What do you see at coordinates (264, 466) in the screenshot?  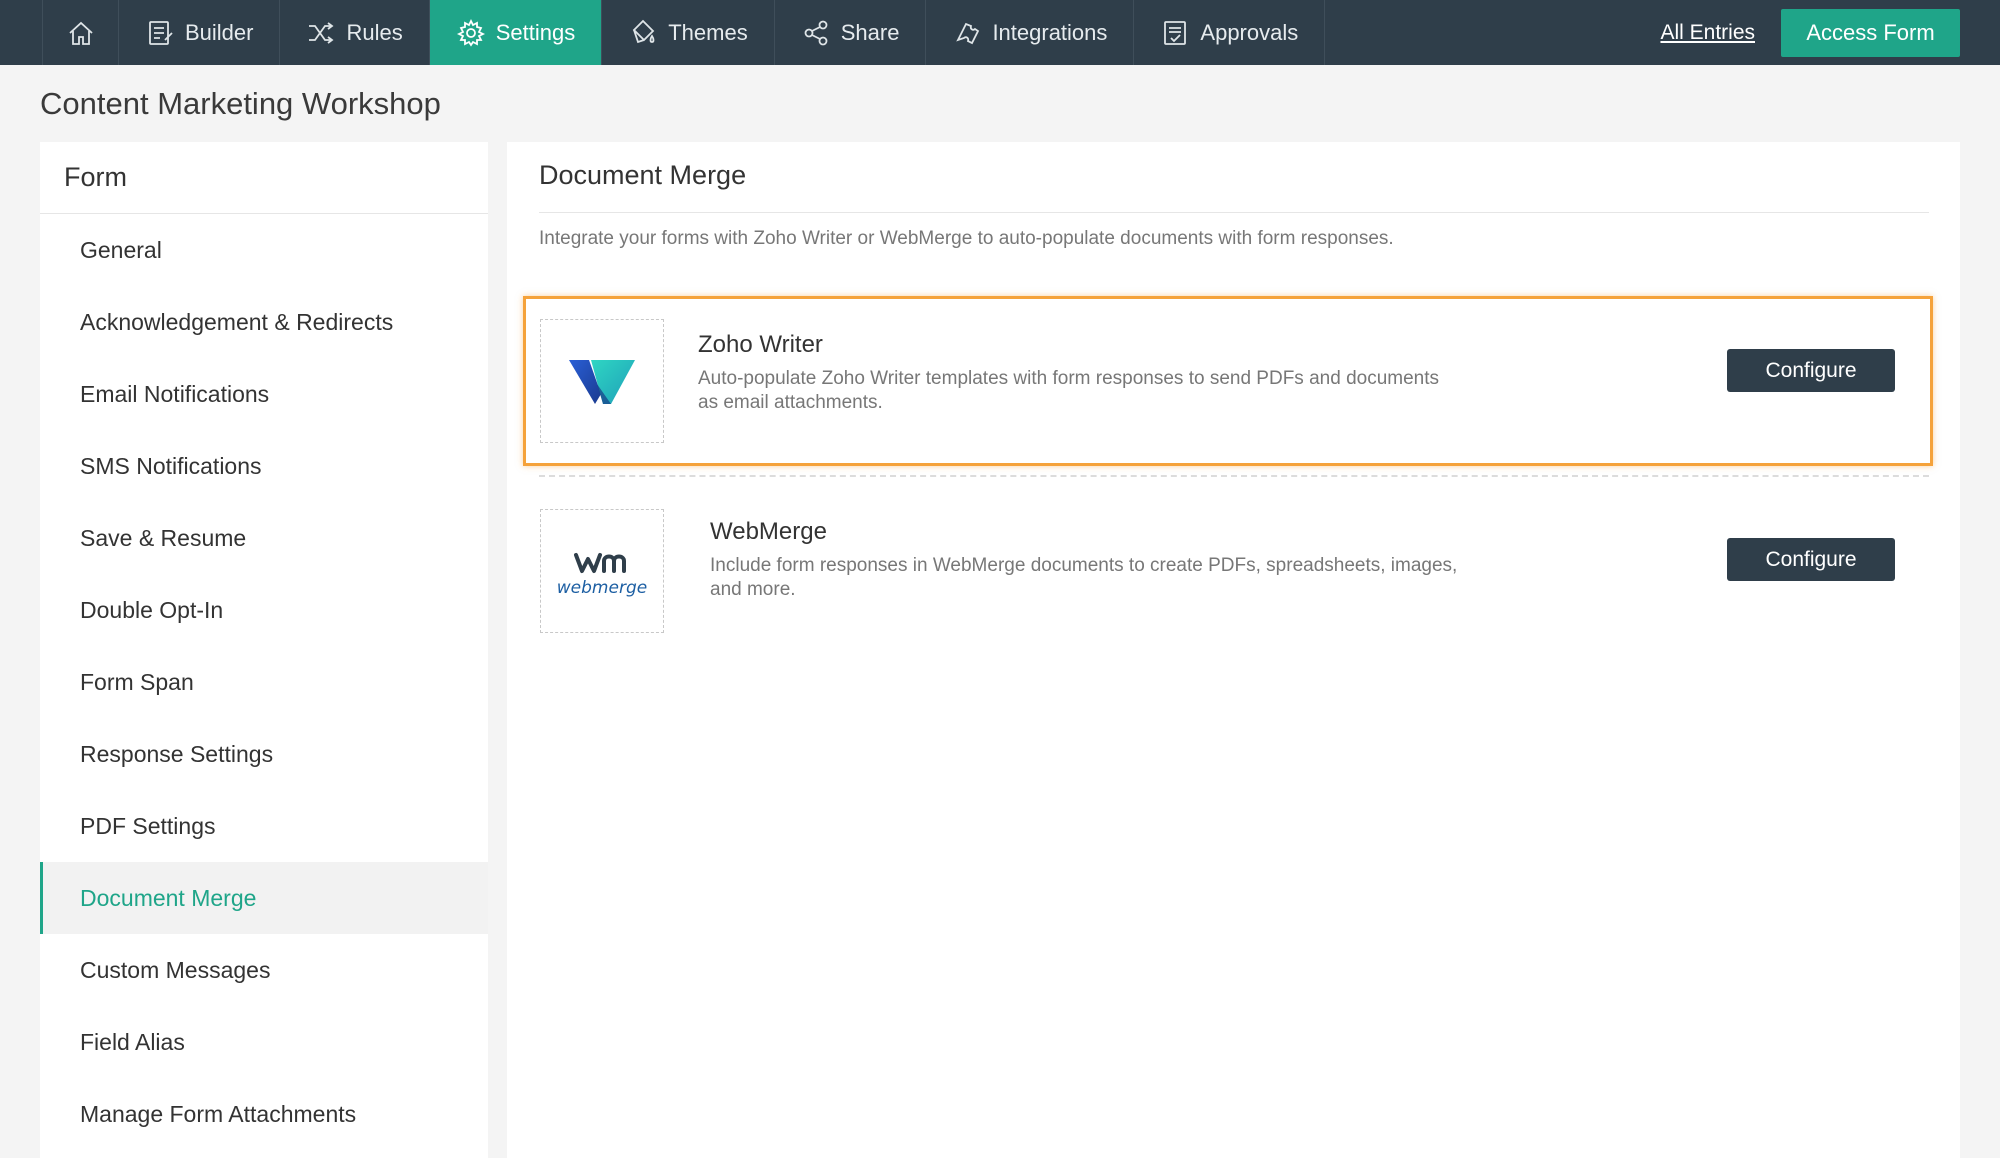 I see `sidebar-item-sms-notifications: SMS Notifications` at bounding box center [264, 466].